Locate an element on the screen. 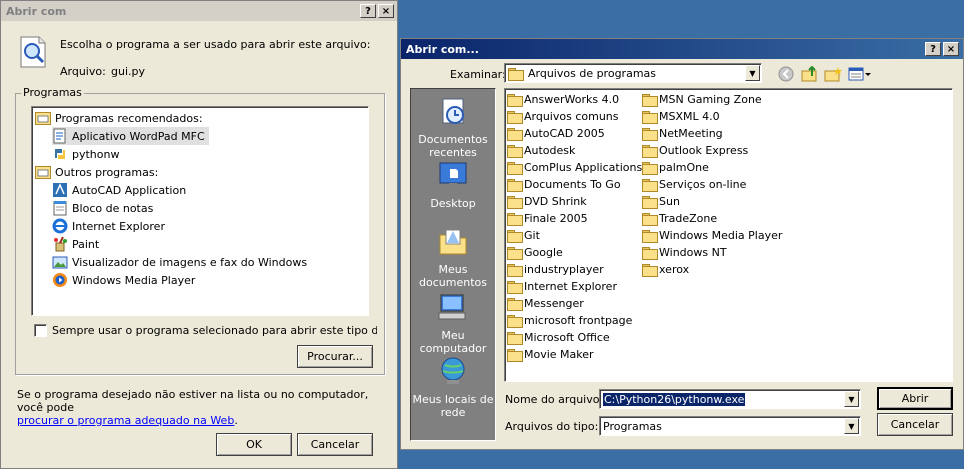  folder-item: Finale 2005 is located at coordinates (547, 218).